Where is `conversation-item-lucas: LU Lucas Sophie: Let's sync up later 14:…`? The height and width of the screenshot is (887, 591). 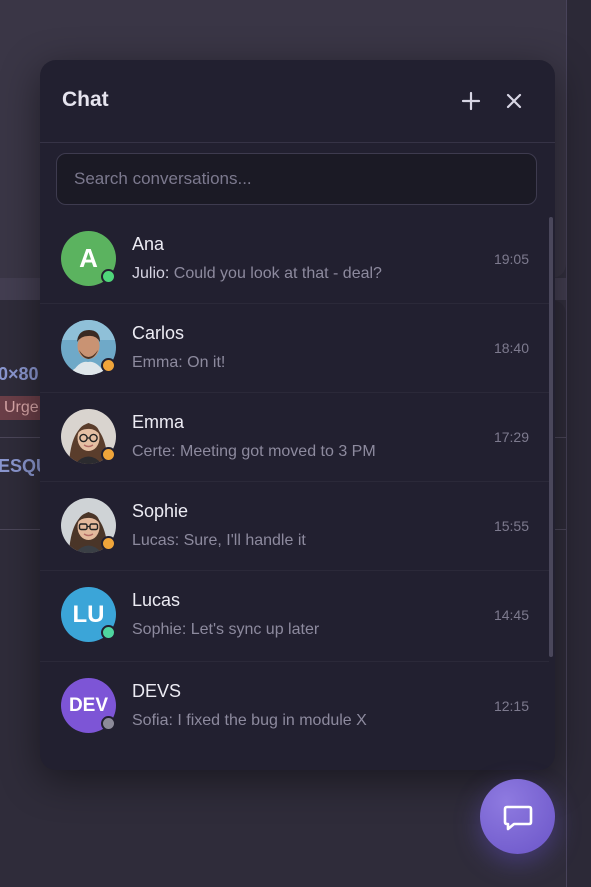 conversation-item-lucas: LU Lucas Sophie: Let's sync up later 14:… is located at coordinates (294, 616).